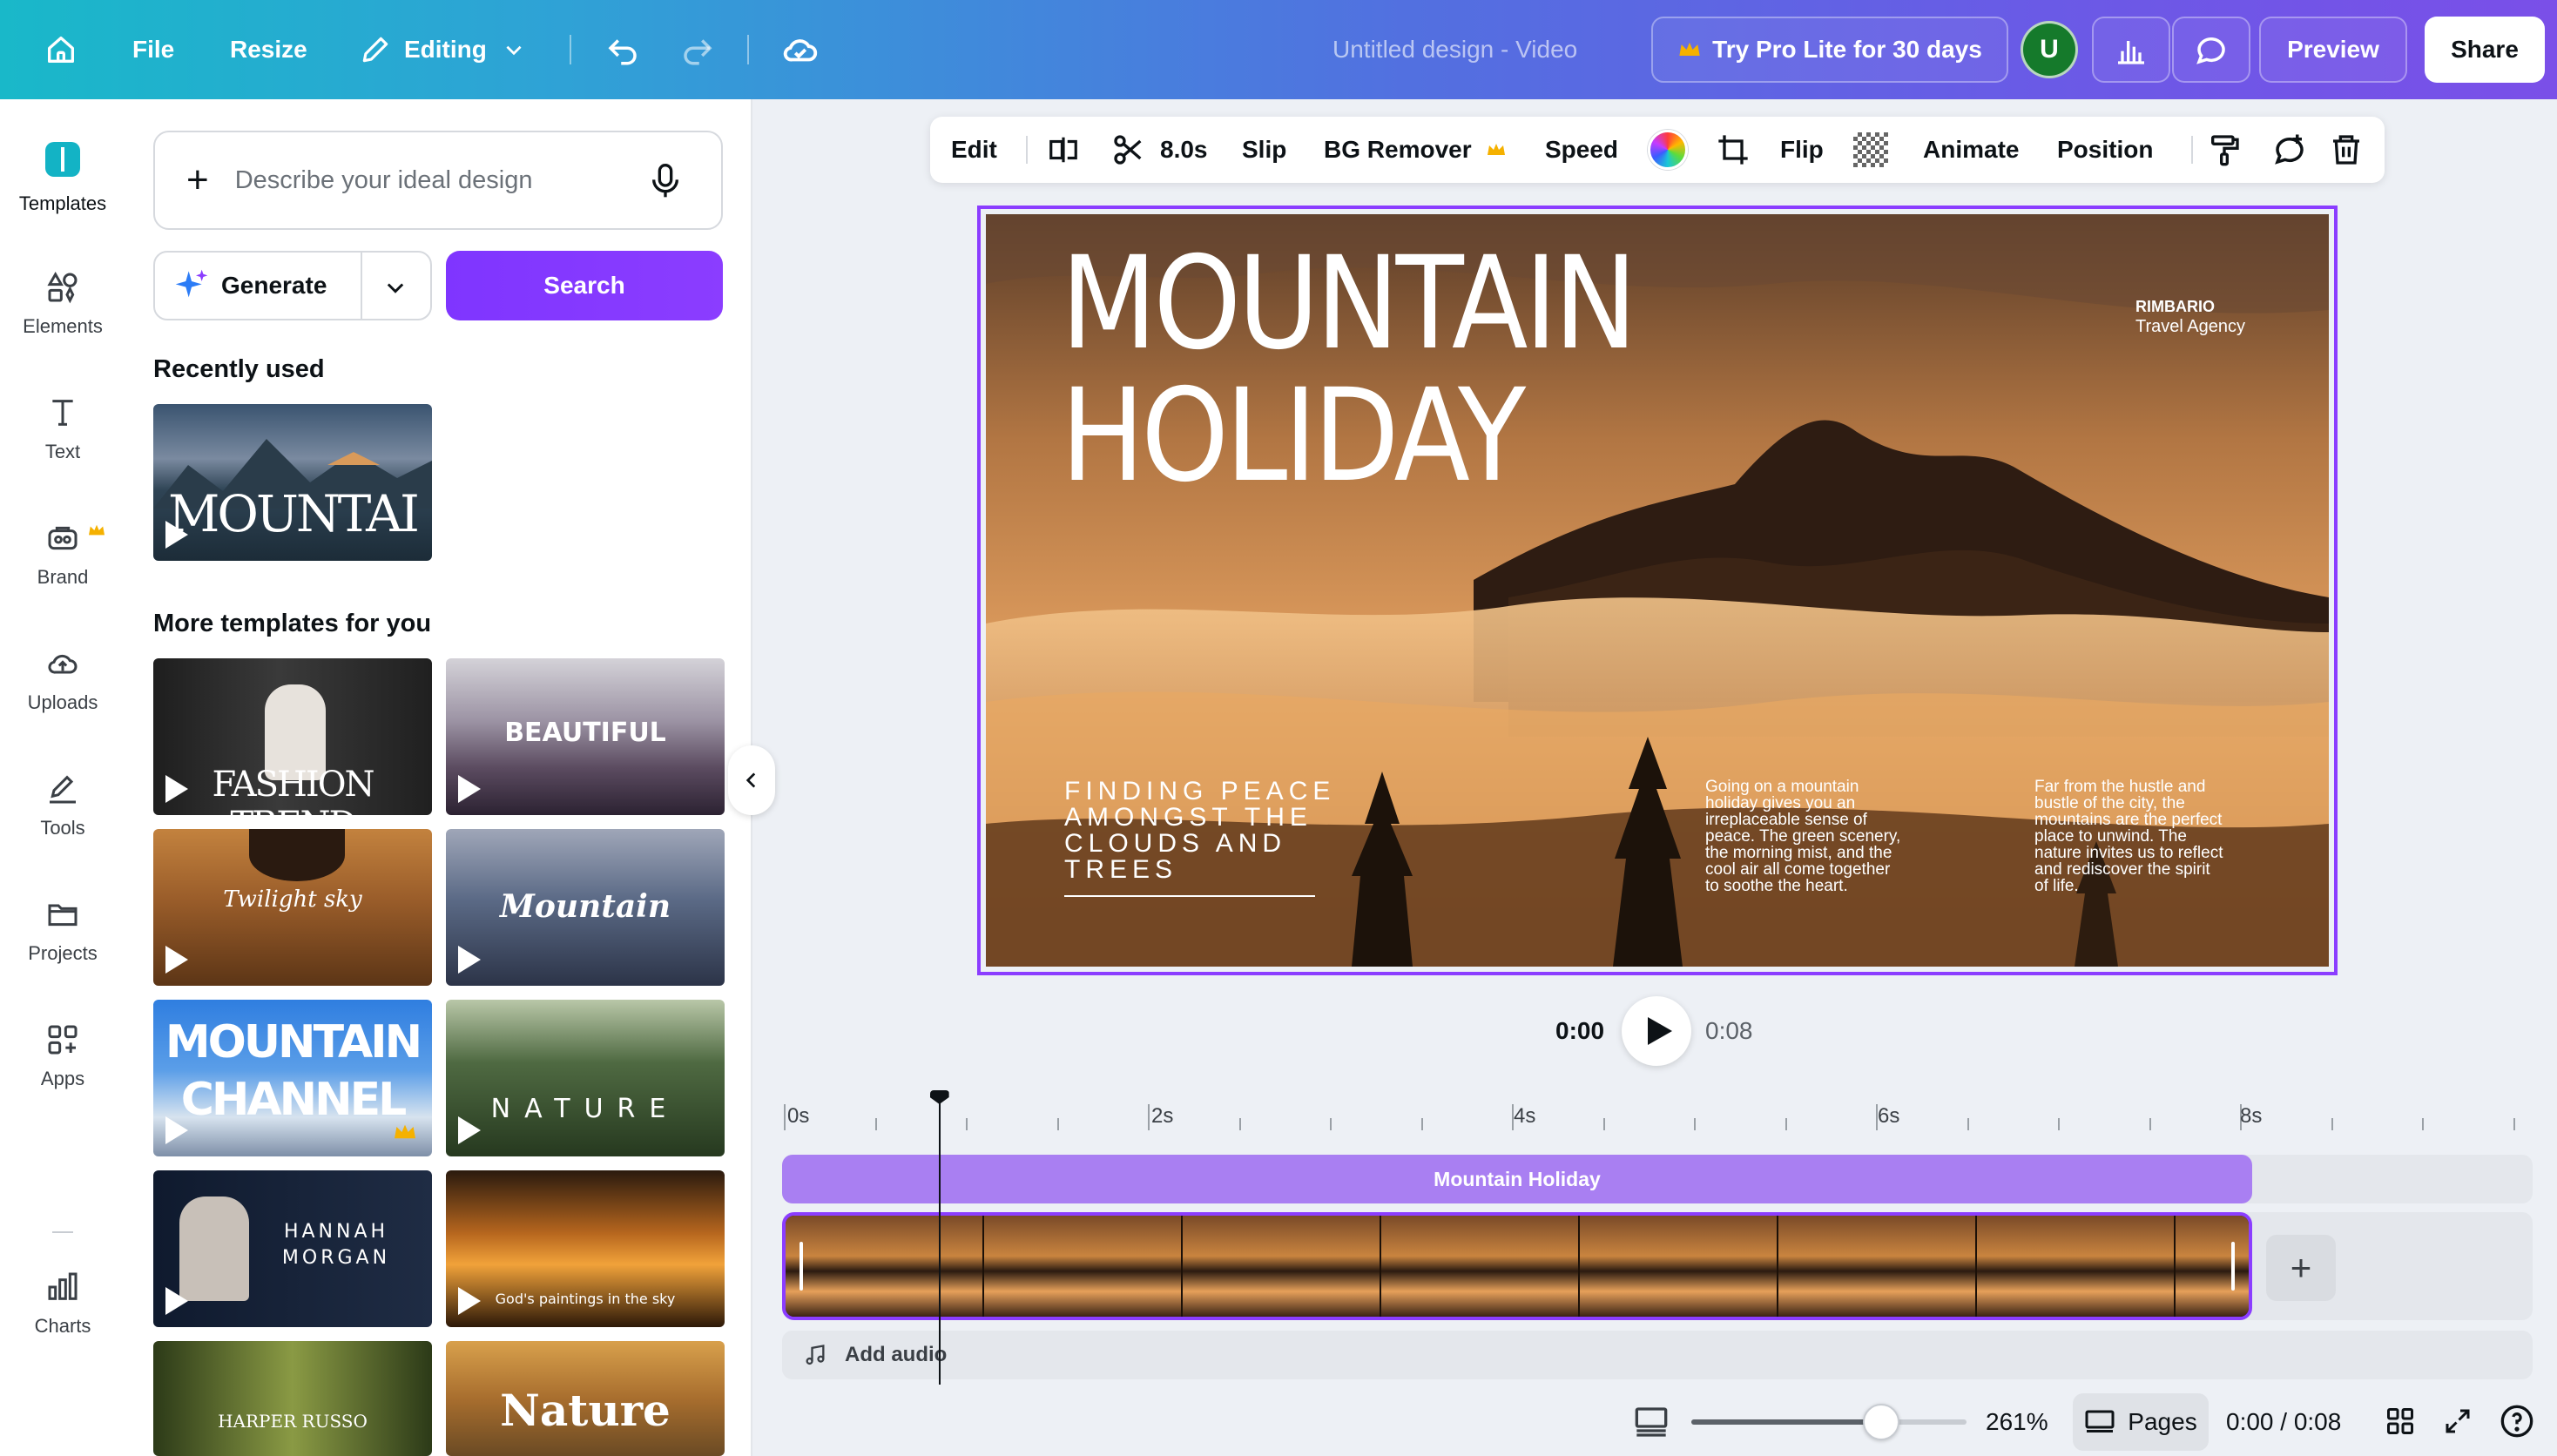 This screenshot has height=1456, width=2557. What do you see at coordinates (292, 1398) in the screenshot?
I see `template-thumbnail: HARPER RUSSO` at bounding box center [292, 1398].